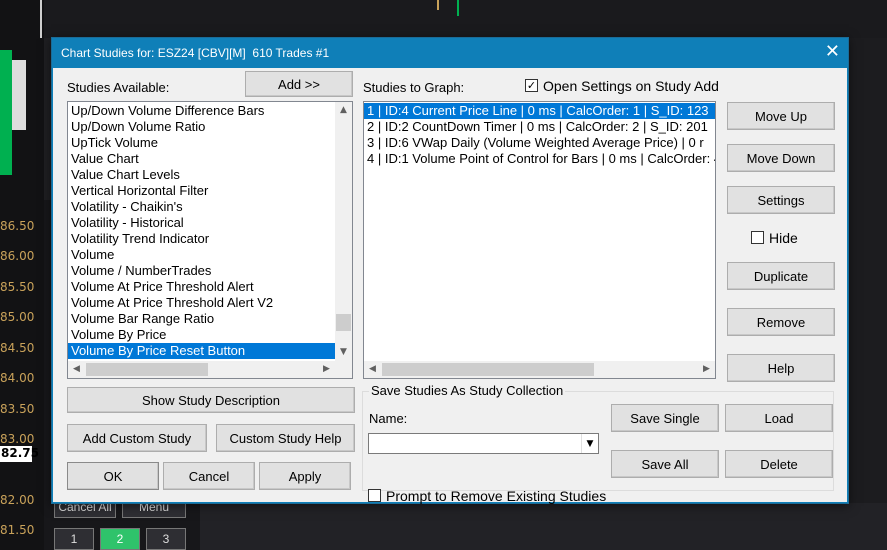 The image size is (887, 550). I want to click on current-price-label: 82.75, so click(19, 454).